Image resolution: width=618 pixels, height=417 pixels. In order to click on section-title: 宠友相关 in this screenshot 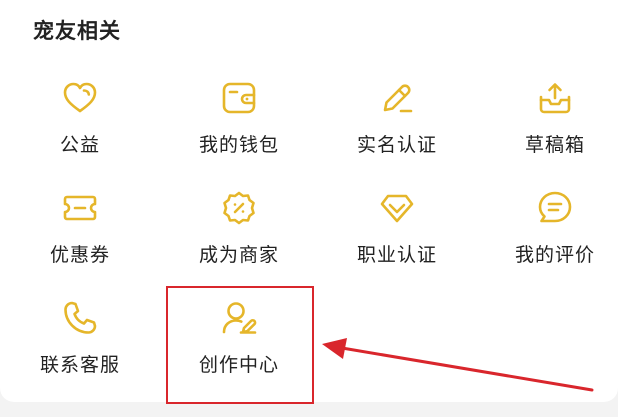, I will do `click(77, 31)`.